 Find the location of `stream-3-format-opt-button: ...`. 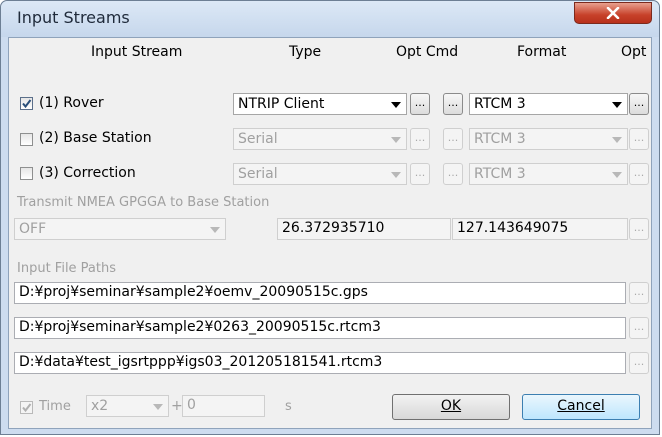

stream-3-format-opt-button: ... is located at coordinates (639, 174).